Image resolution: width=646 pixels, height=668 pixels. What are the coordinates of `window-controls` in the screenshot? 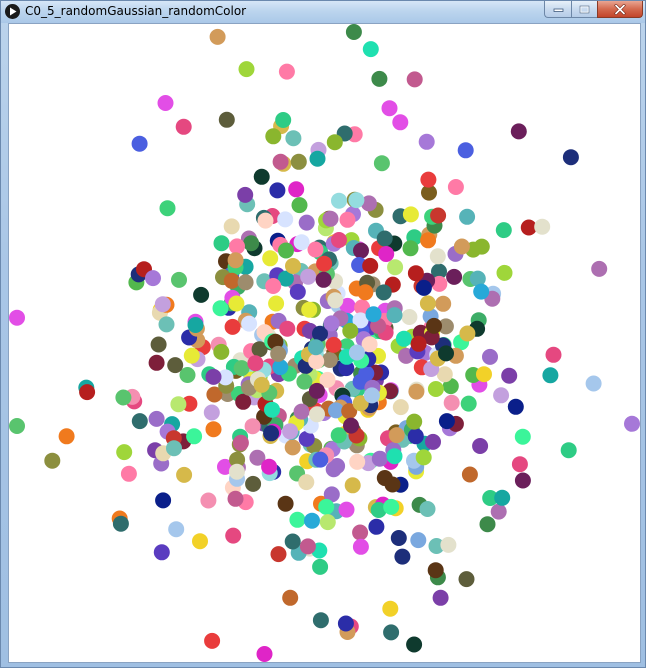 It's located at (593, 10).